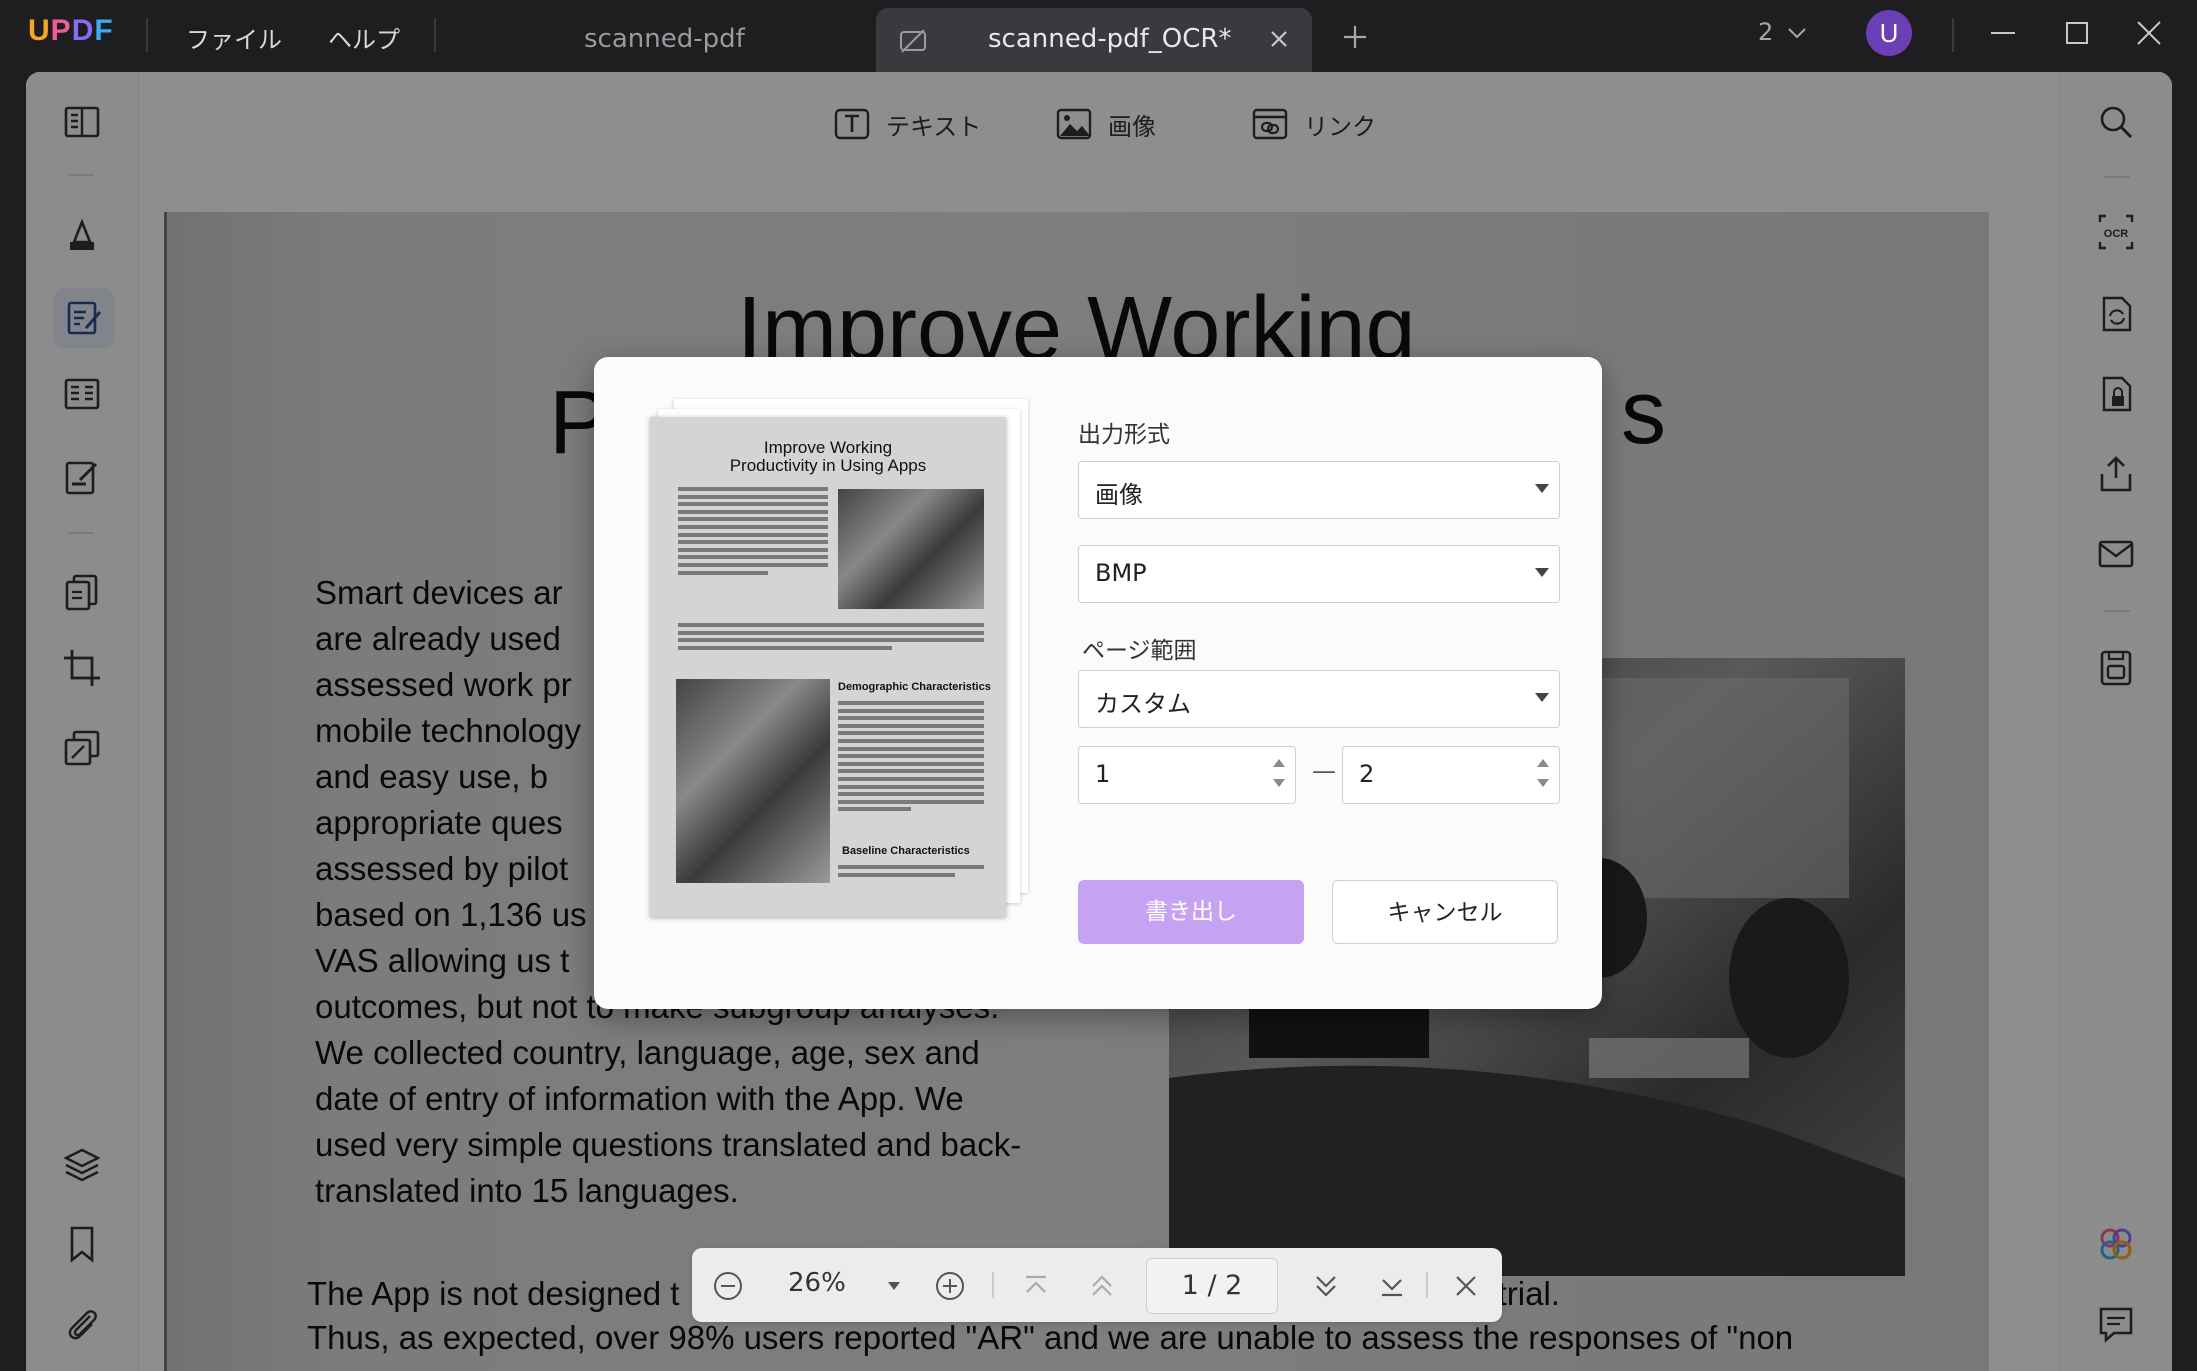  What do you see at coordinates (1319, 699) in the screenshot?
I see `page-range-select: カスタム` at bounding box center [1319, 699].